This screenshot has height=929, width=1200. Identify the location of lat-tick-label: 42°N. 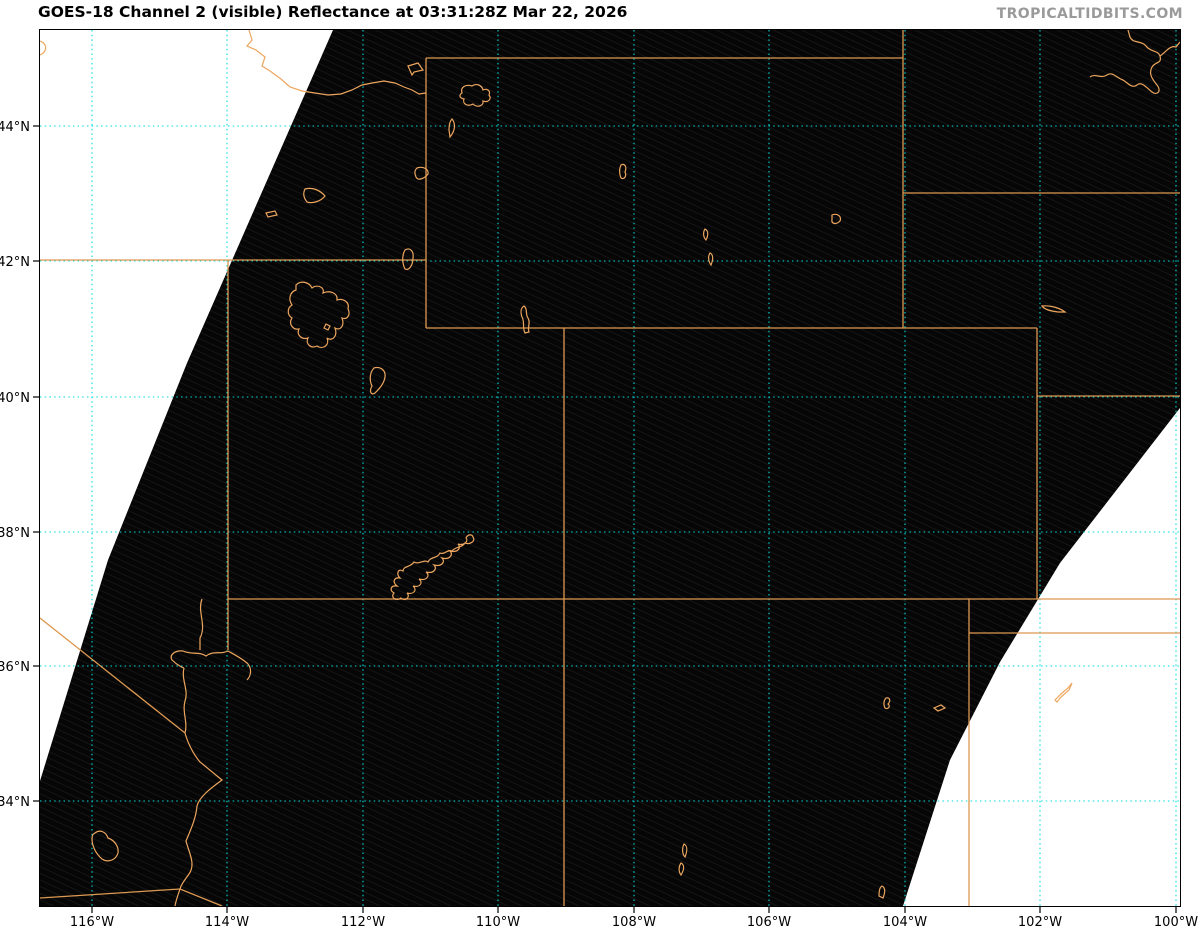
(15, 262).